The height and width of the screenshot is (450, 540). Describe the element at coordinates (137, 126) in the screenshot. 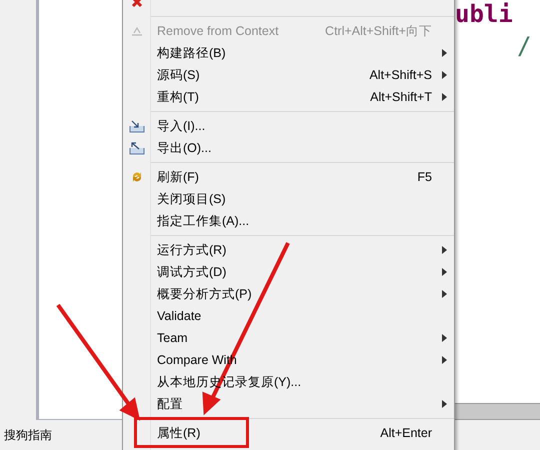

I see `import-icon` at that location.